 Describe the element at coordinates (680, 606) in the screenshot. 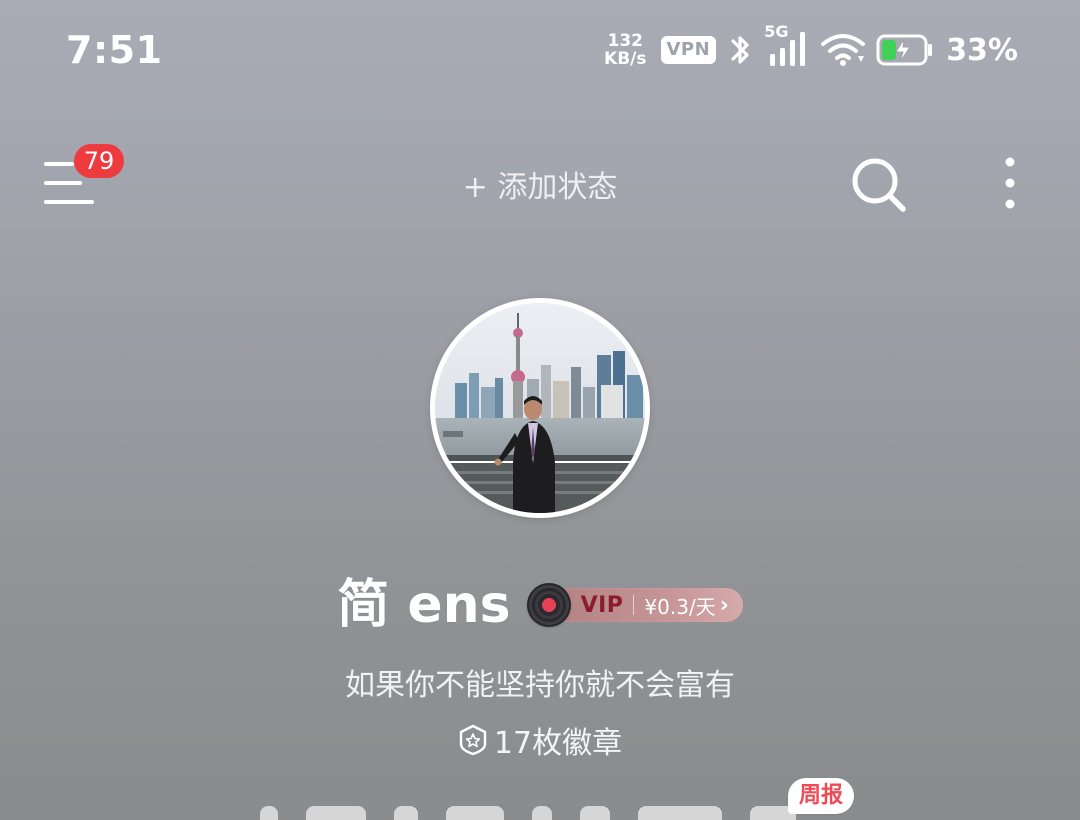

I see `vip-price: ¥0.3/天` at that location.